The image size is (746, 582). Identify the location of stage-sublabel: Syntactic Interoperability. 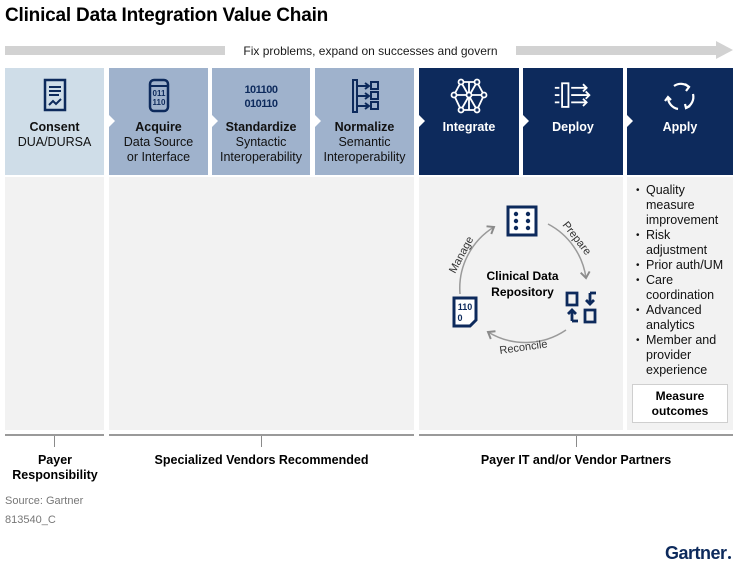
(261, 150).